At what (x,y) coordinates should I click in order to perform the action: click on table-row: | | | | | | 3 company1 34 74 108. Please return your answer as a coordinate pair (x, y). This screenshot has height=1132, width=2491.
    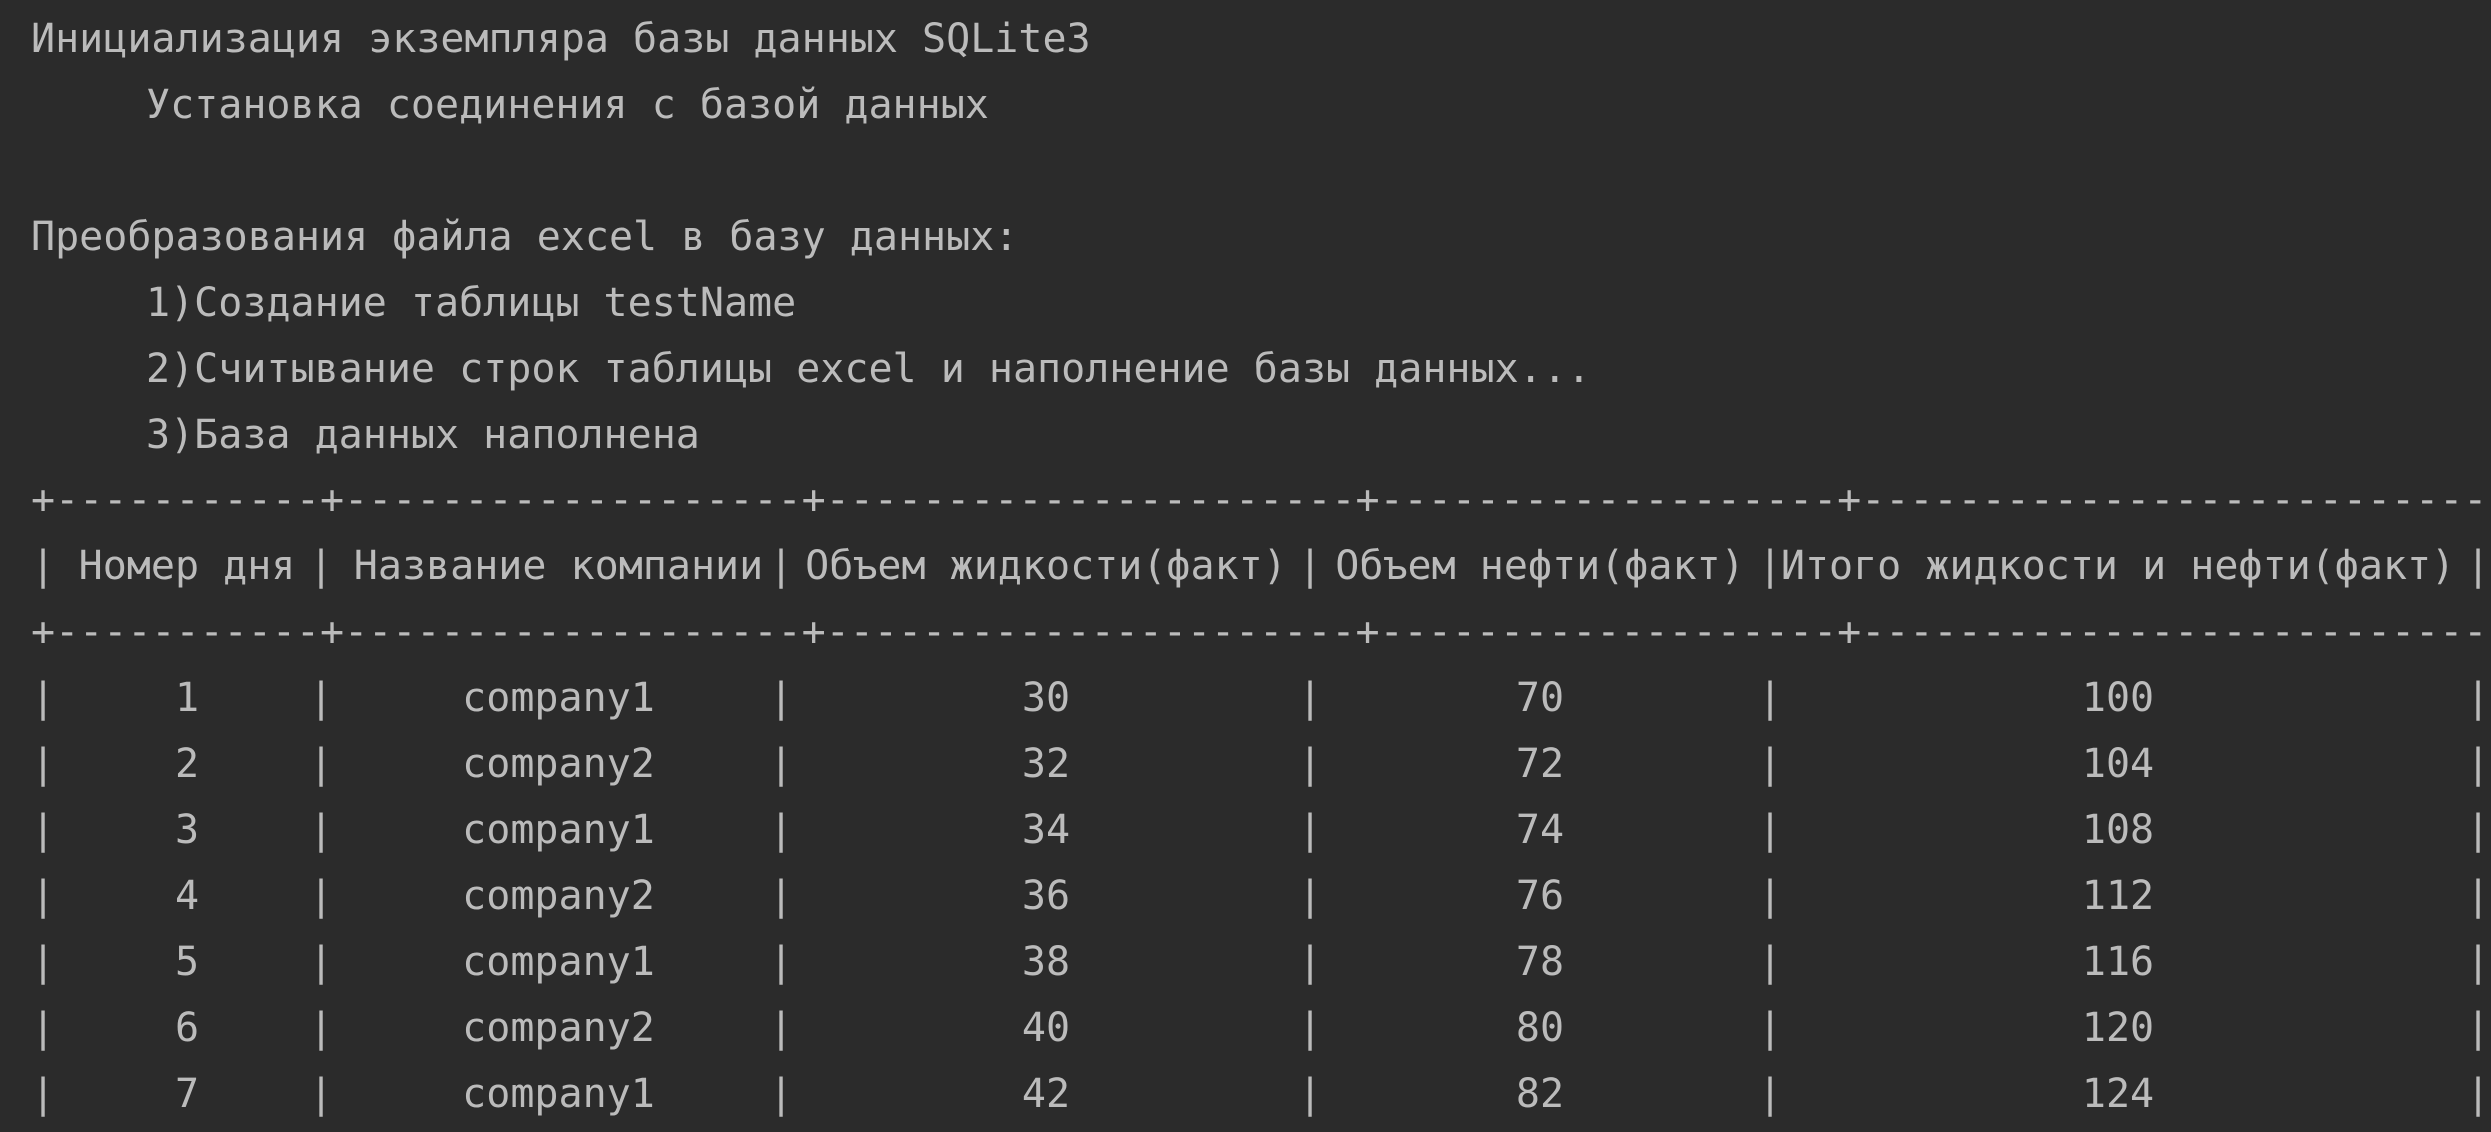
    Looking at the image, I should click on (1261, 830).